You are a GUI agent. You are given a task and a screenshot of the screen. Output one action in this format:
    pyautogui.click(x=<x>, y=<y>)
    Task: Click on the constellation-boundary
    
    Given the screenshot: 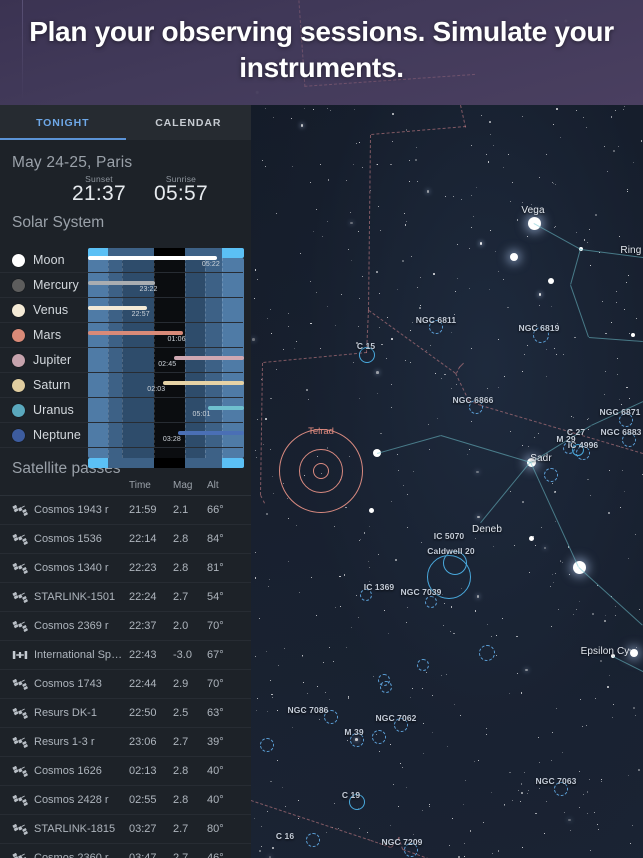 What is the action you would take?
    pyautogui.click(x=418, y=130)
    